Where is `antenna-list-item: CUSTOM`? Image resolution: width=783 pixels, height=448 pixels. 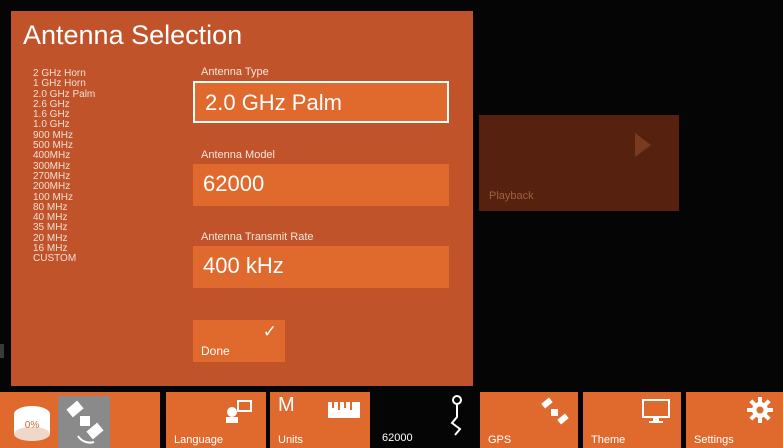 antenna-list-item: CUSTOM is located at coordinates (93, 259).